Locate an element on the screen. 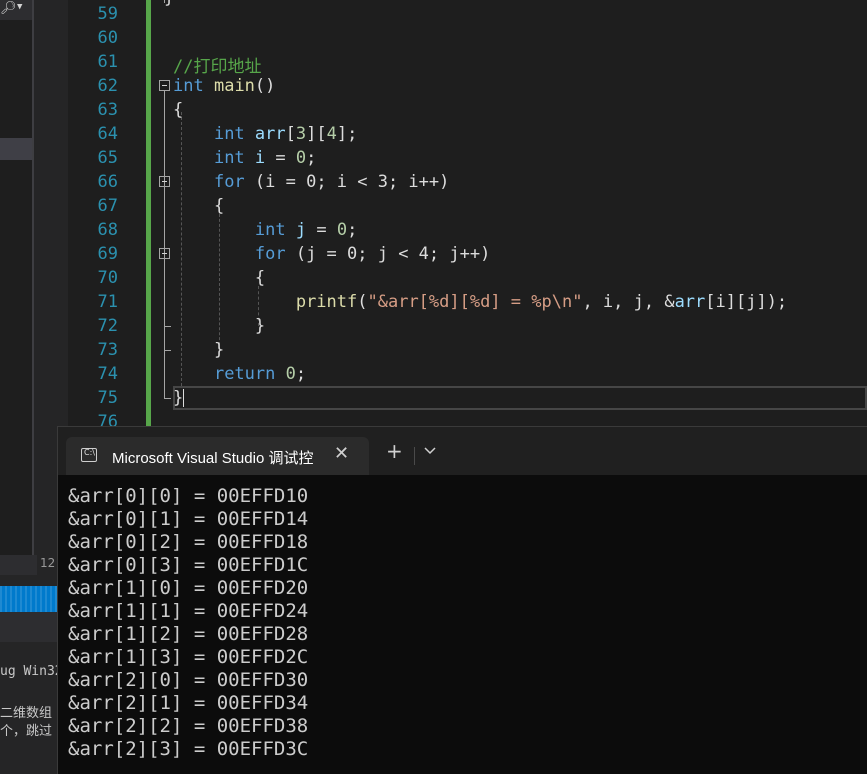 The height and width of the screenshot is (774, 867). code-line-66: for (i = 0; i < 3; i++) is located at coordinates (331, 182).